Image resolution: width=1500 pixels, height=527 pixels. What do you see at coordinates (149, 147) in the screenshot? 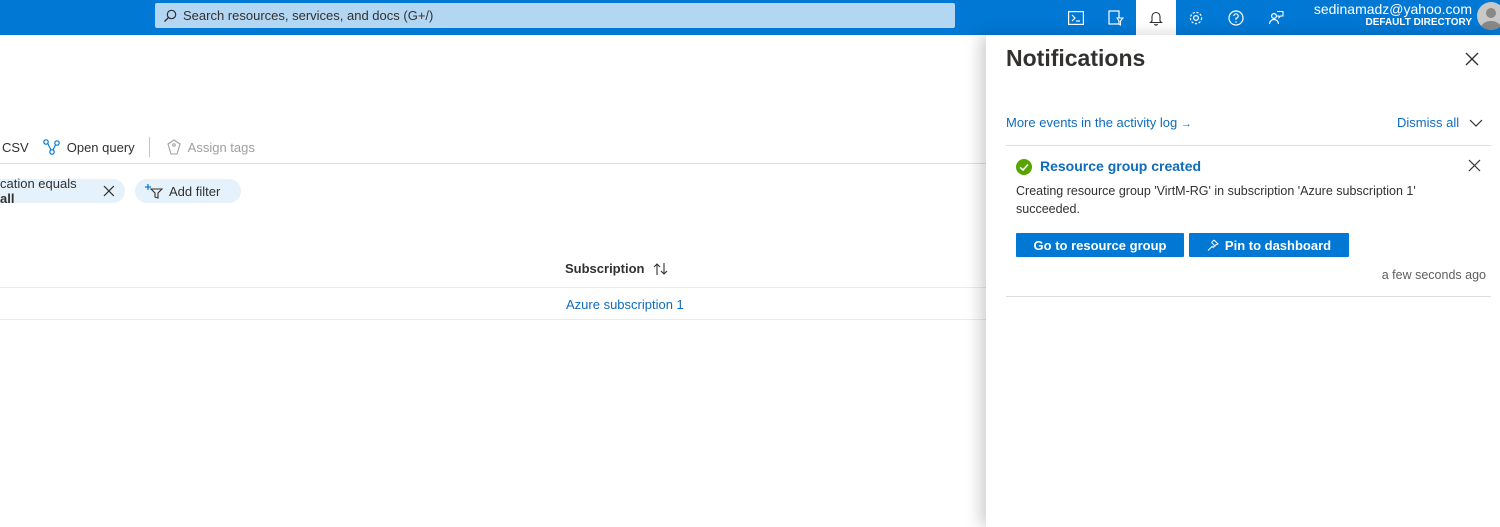
I see `toolbar-divider` at bounding box center [149, 147].